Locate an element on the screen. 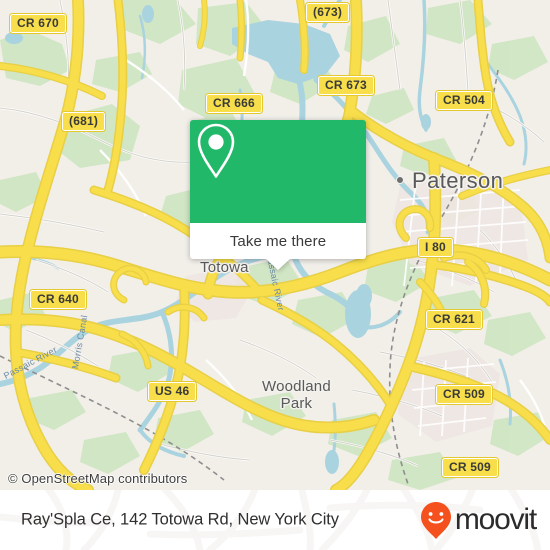 The width and height of the screenshot is (550, 550). route-shield-cr-666: CR 666 is located at coordinates (234, 103).